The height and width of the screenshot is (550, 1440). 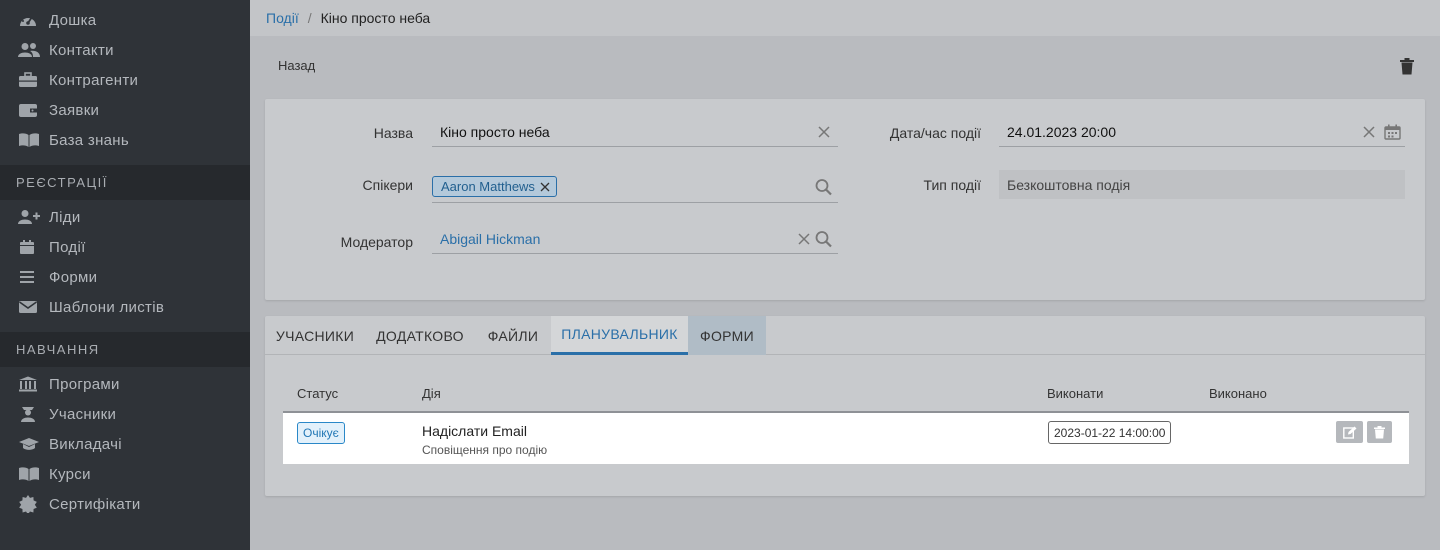 What do you see at coordinates (952, 185) in the screenshot?
I see `event-type-label: Тип події` at bounding box center [952, 185].